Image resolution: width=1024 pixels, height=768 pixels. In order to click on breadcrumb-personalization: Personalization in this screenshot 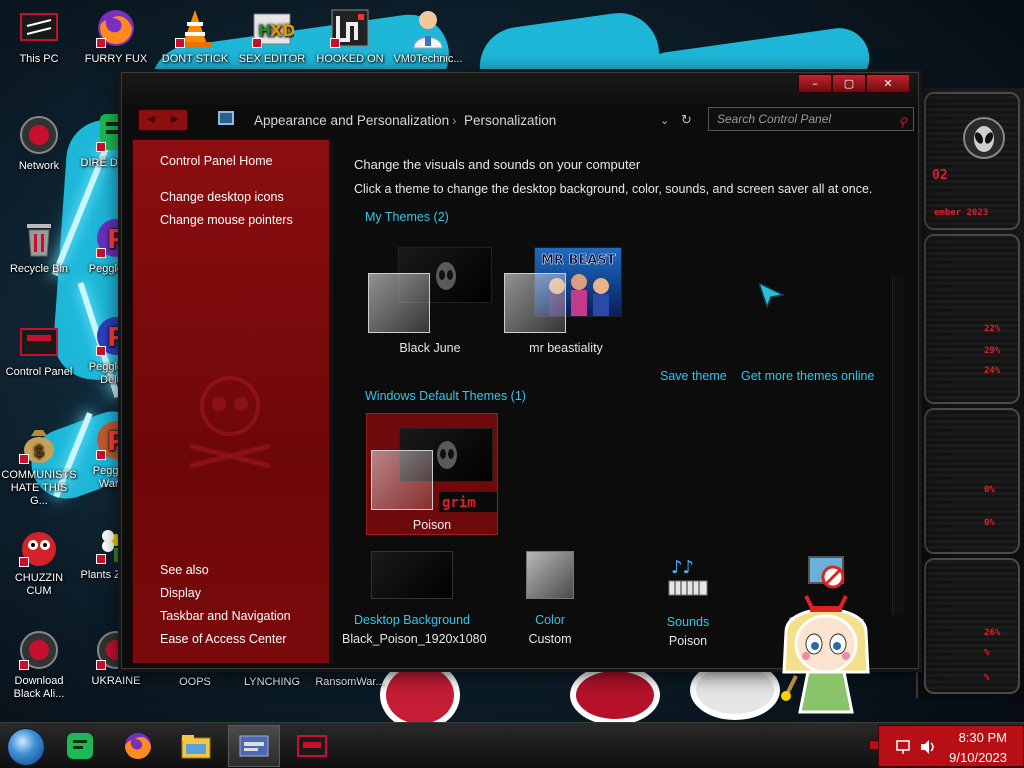, I will do `click(510, 120)`.